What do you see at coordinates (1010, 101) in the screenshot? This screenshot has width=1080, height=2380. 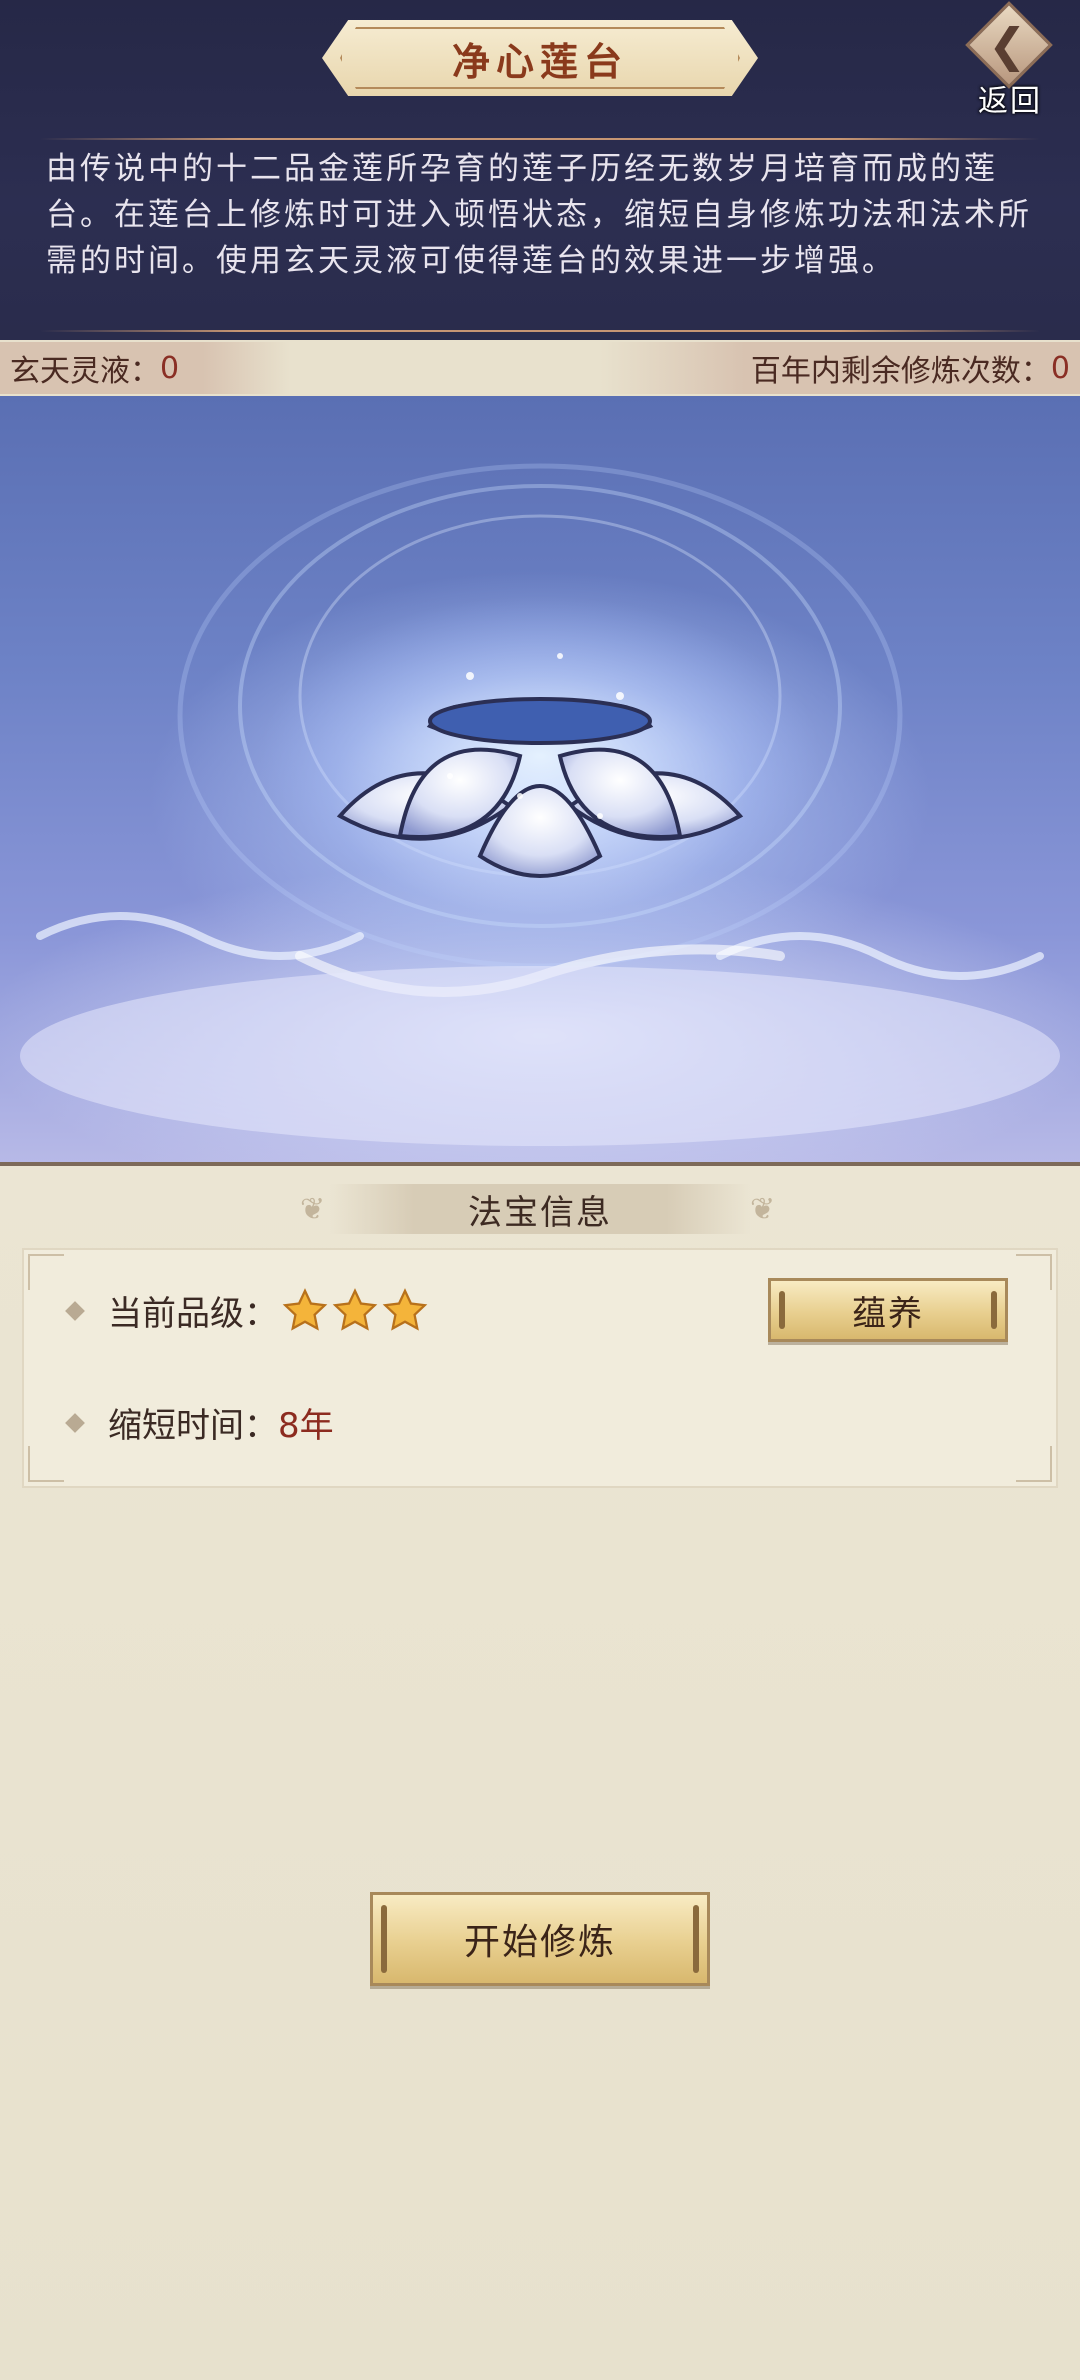 I see `back-button-label: 返回` at bounding box center [1010, 101].